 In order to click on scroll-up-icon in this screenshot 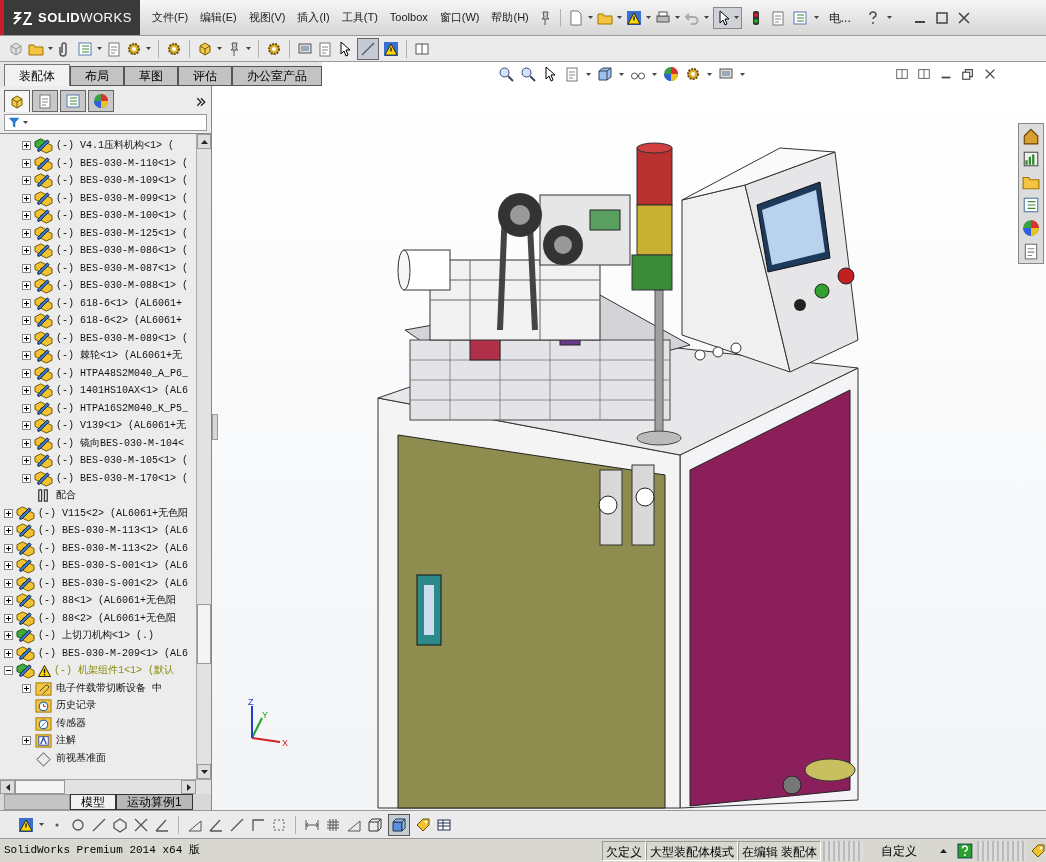, I will do `click(204, 141)`.